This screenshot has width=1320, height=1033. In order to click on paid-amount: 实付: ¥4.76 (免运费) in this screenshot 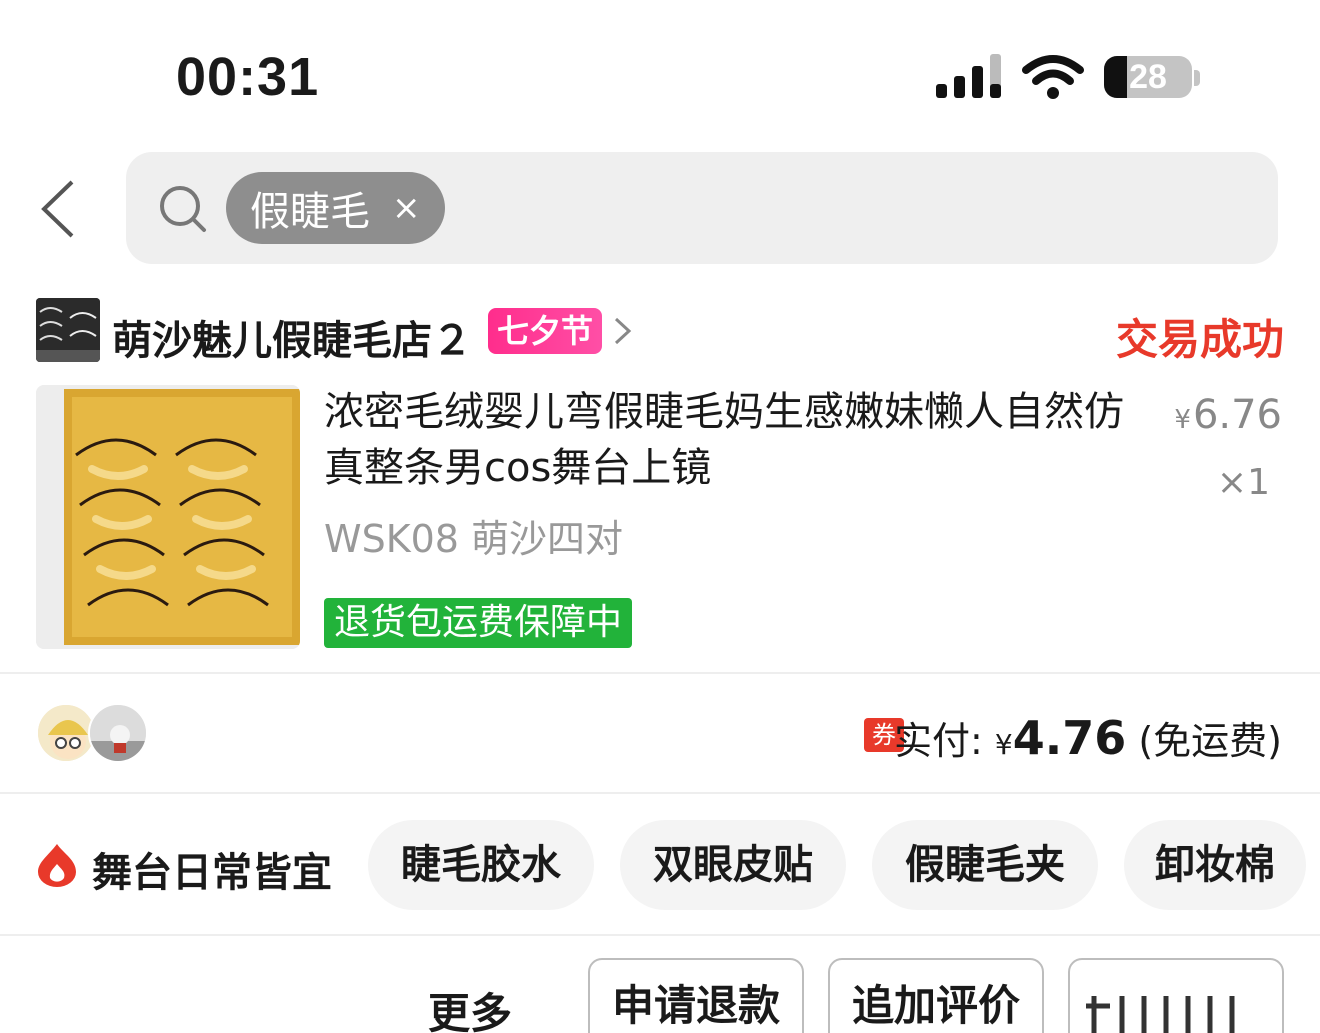, I will do `click(1088, 737)`.